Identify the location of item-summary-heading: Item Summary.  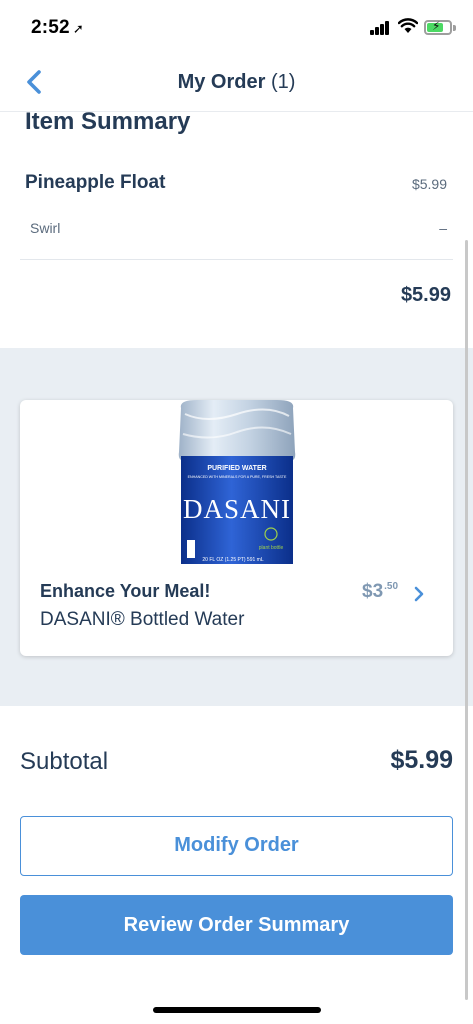
(108, 121).